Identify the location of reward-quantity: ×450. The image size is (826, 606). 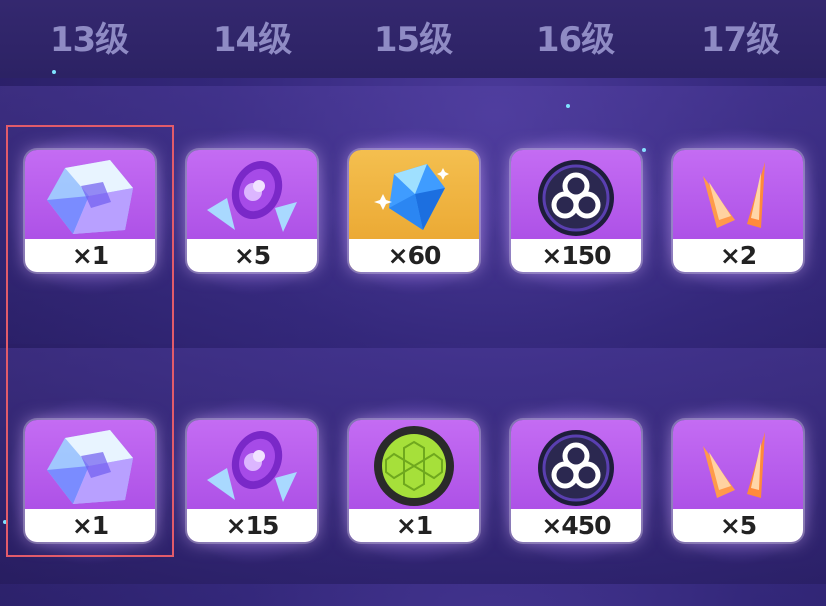
(576, 525).